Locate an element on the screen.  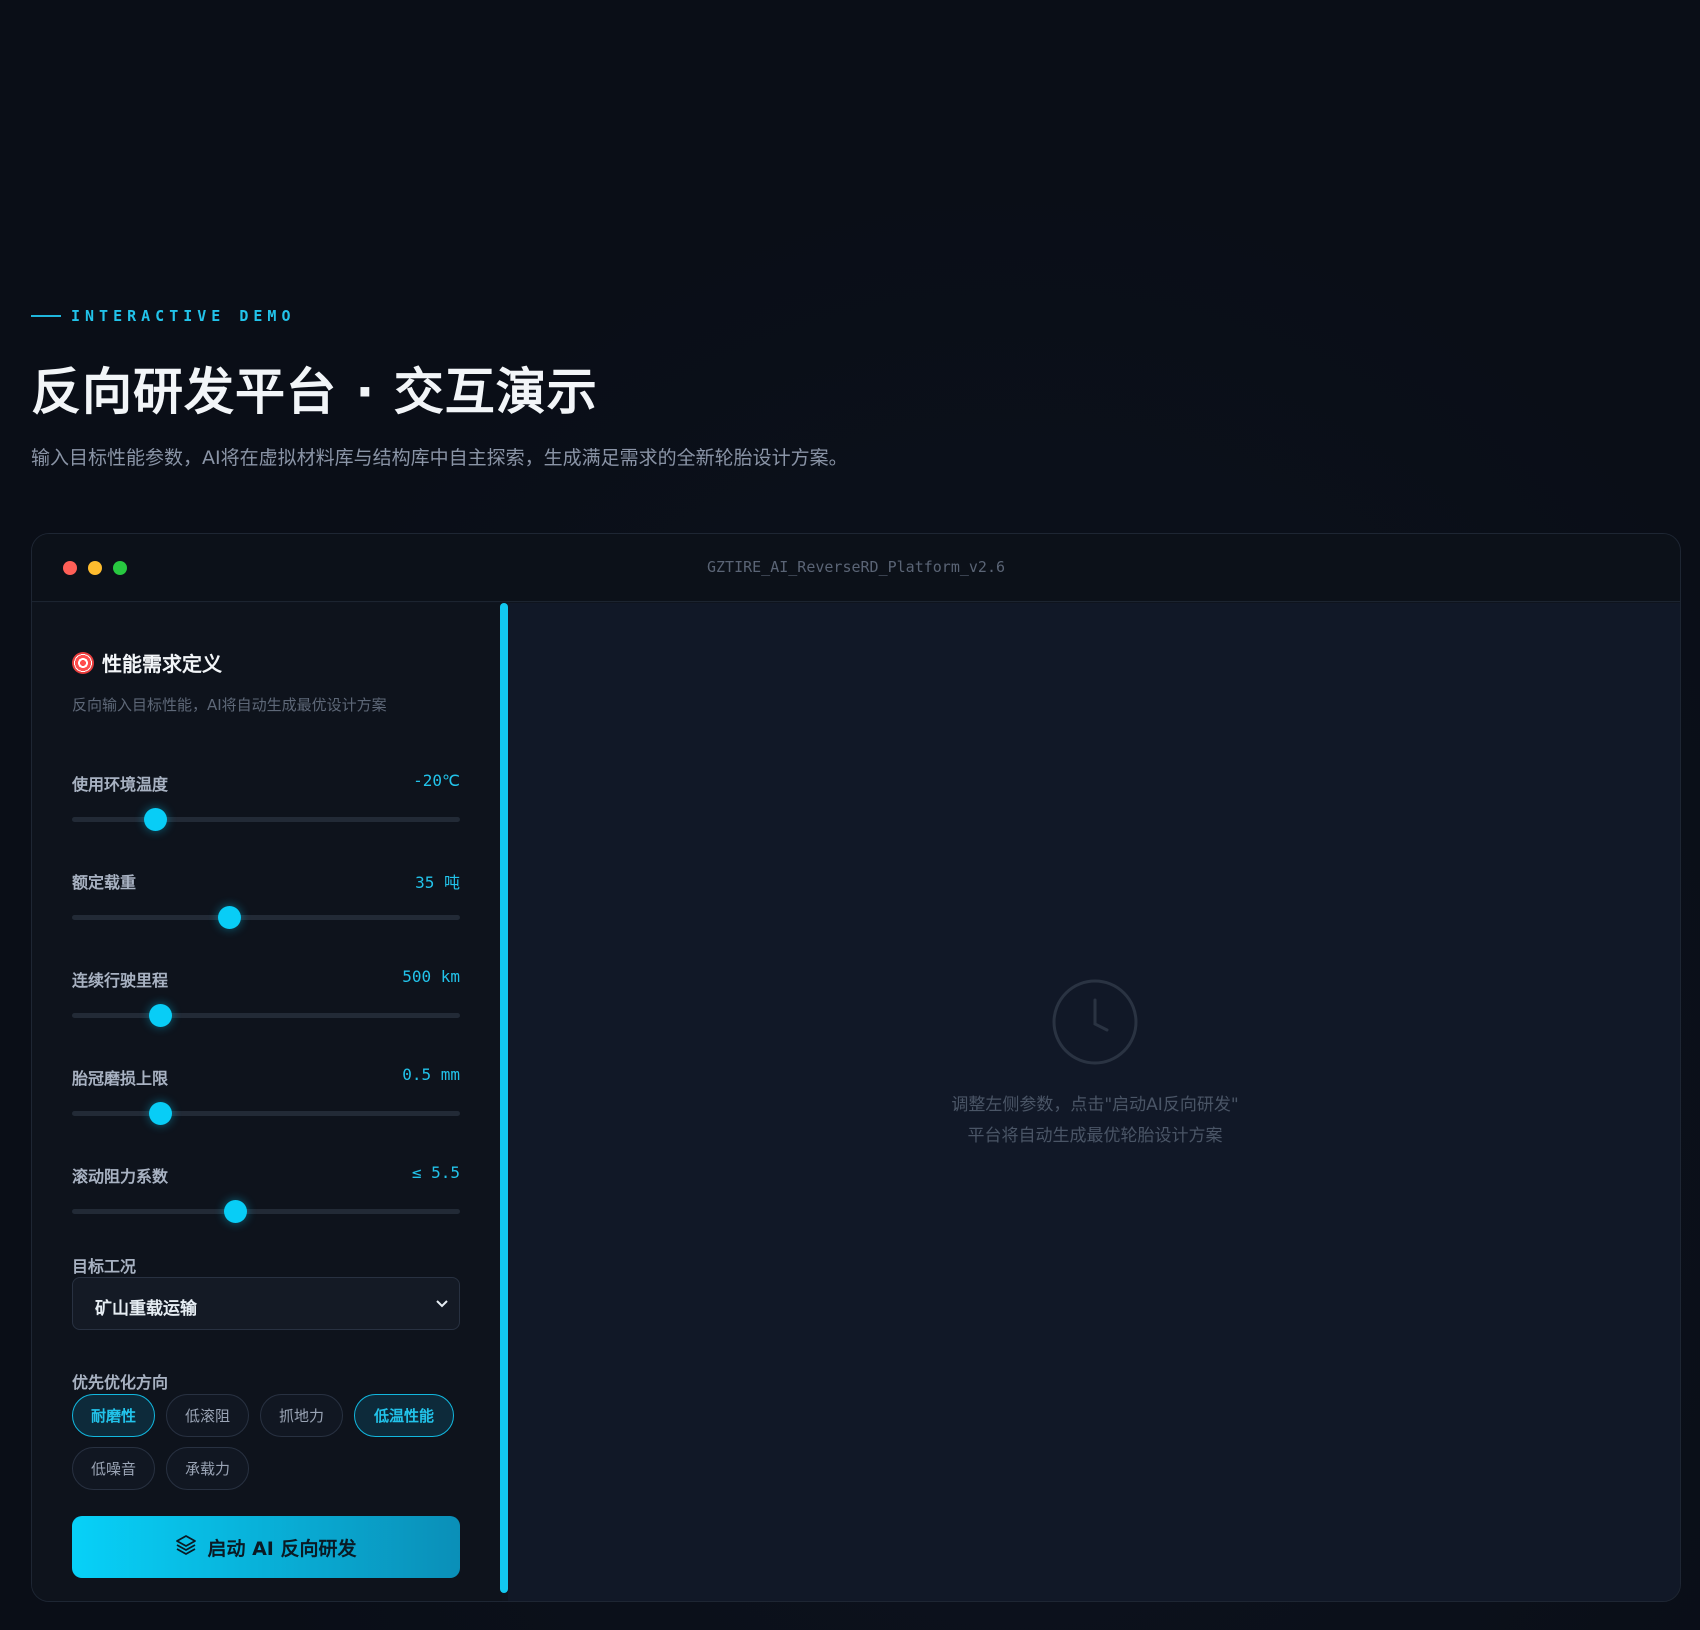
window-titlebar: GZTIRE_AI_ReverseRD_Platform_v2.6 is located at coordinates (856, 568).